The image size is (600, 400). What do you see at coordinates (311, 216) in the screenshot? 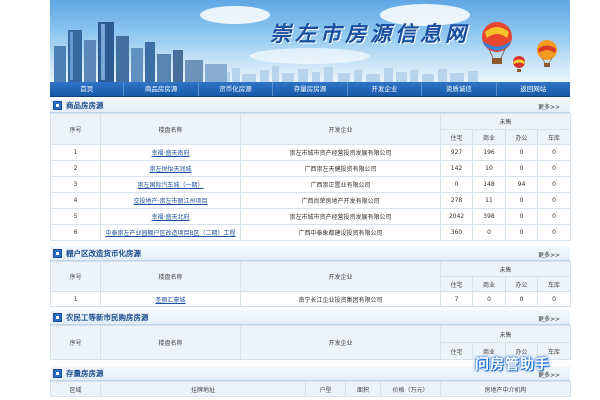
I see `table-row: 5 幸福·盛天北府 崇左市城市资产经营投资发展有限公司 2042 398 0 0` at bounding box center [311, 216].